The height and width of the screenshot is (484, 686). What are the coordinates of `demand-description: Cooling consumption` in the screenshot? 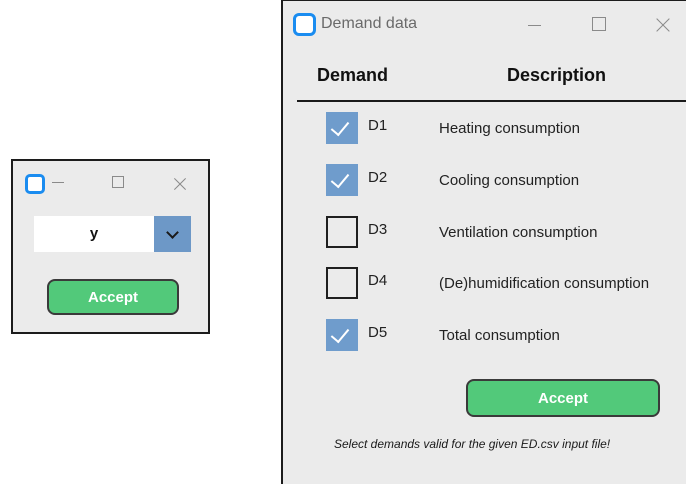 It's located at (509, 180).